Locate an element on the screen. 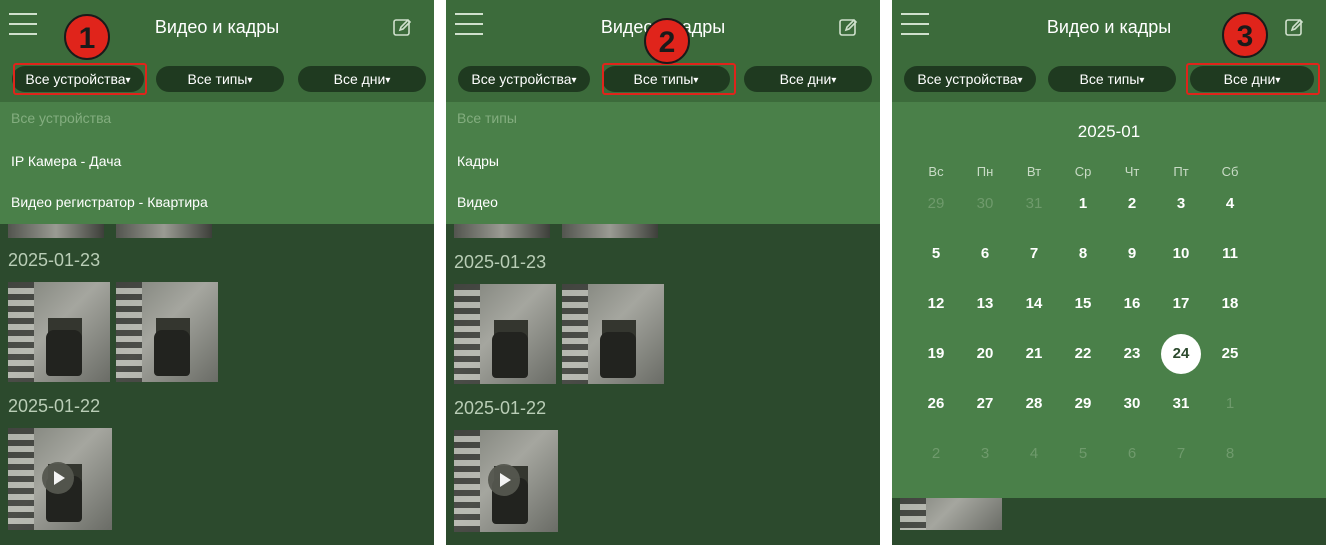  calendar-day: 27 is located at coordinates (985, 404).